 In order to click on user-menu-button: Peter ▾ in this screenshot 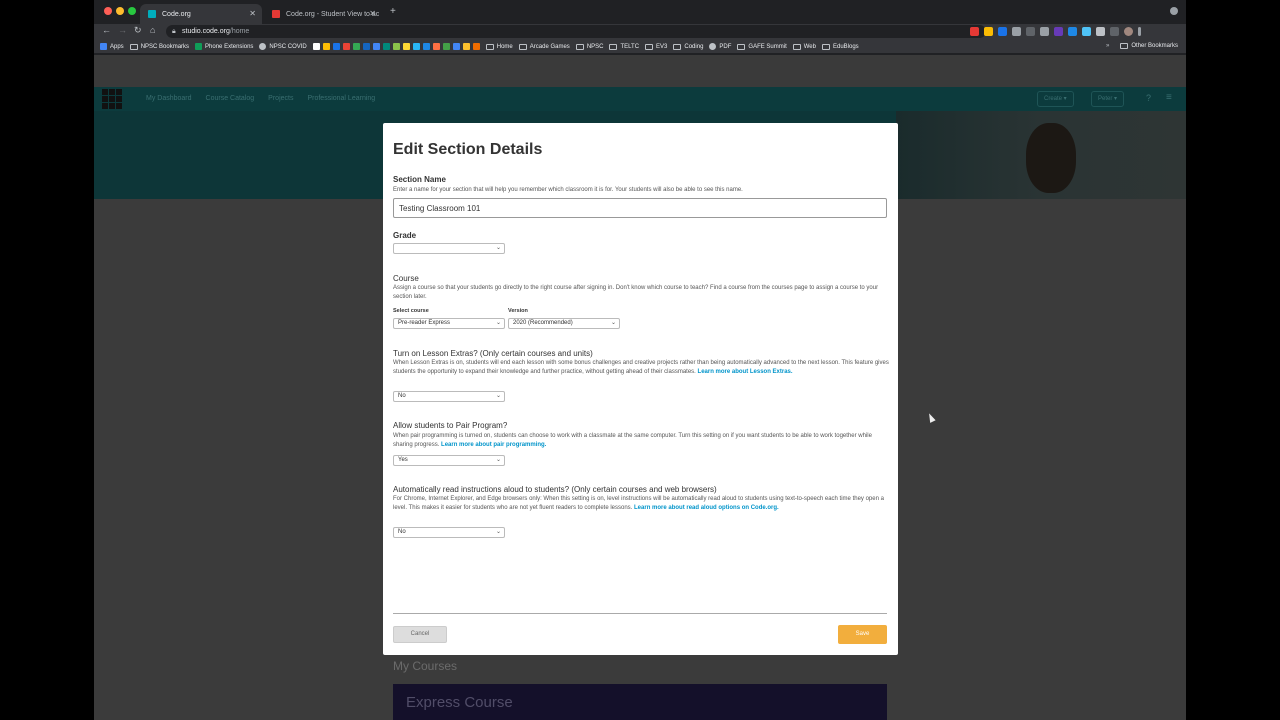, I will do `click(1108, 99)`.